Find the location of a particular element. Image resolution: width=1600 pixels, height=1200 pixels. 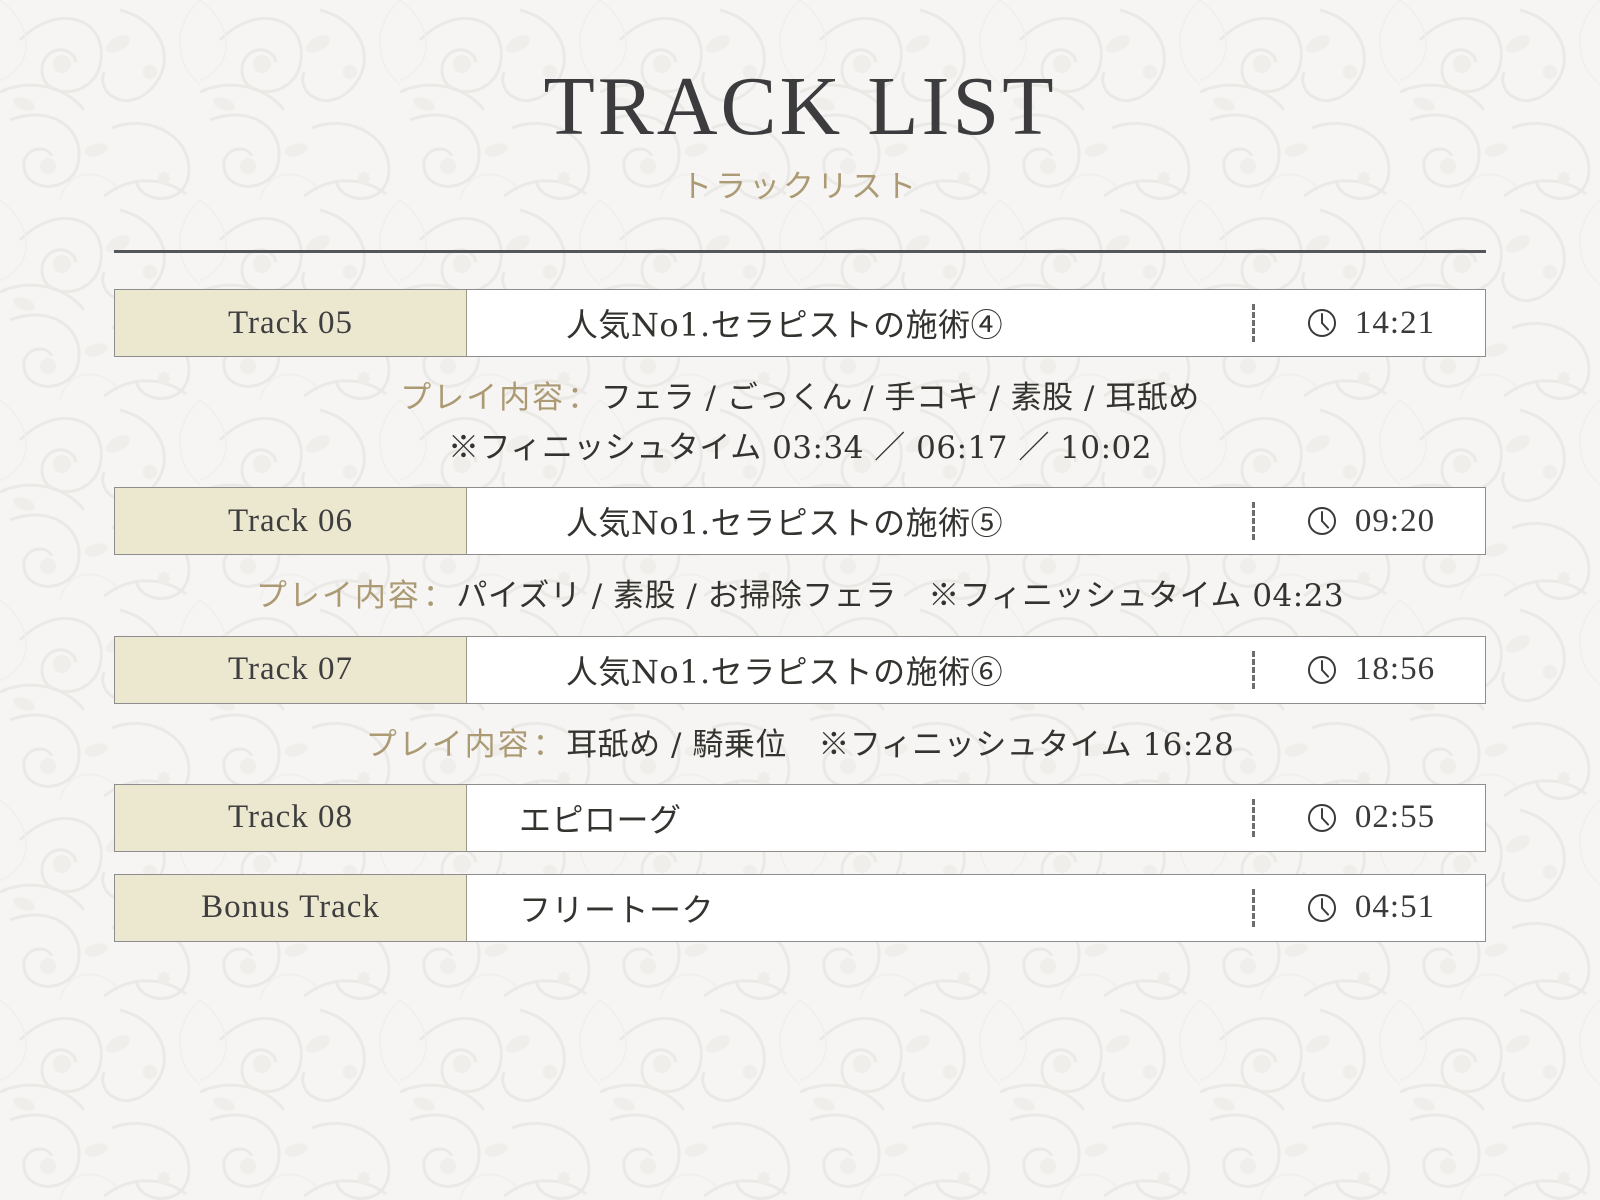

page-subtitle: トラックリスト is located at coordinates (800, 187).